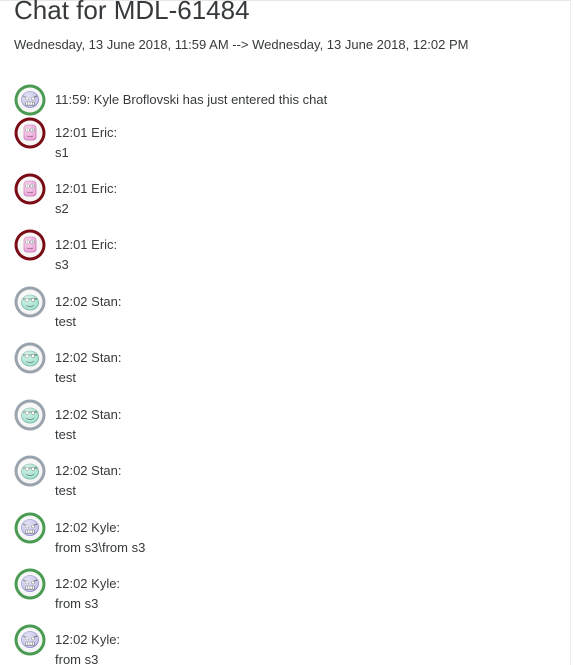  Describe the element at coordinates (570, 332) in the screenshot. I see `right-divider` at that location.